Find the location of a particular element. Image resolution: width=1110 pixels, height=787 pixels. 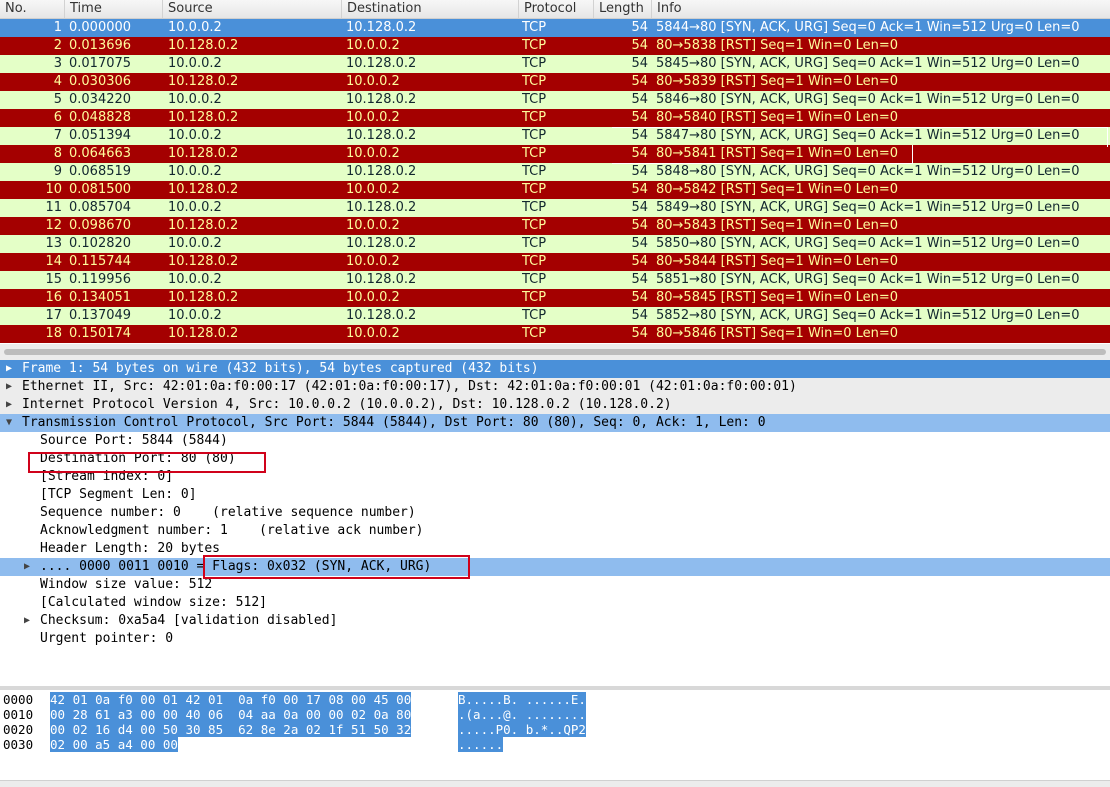

byte-offset: 0000 is located at coordinates (18, 699).